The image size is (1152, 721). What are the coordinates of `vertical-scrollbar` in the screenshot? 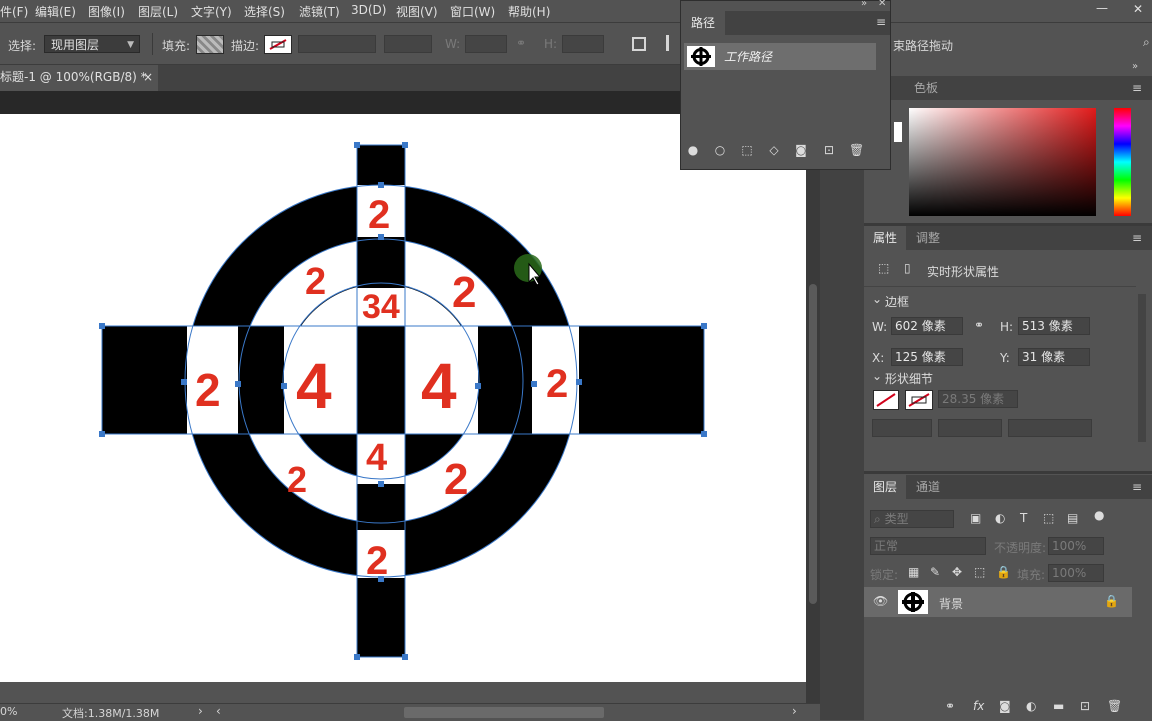 It's located at (813, 397).